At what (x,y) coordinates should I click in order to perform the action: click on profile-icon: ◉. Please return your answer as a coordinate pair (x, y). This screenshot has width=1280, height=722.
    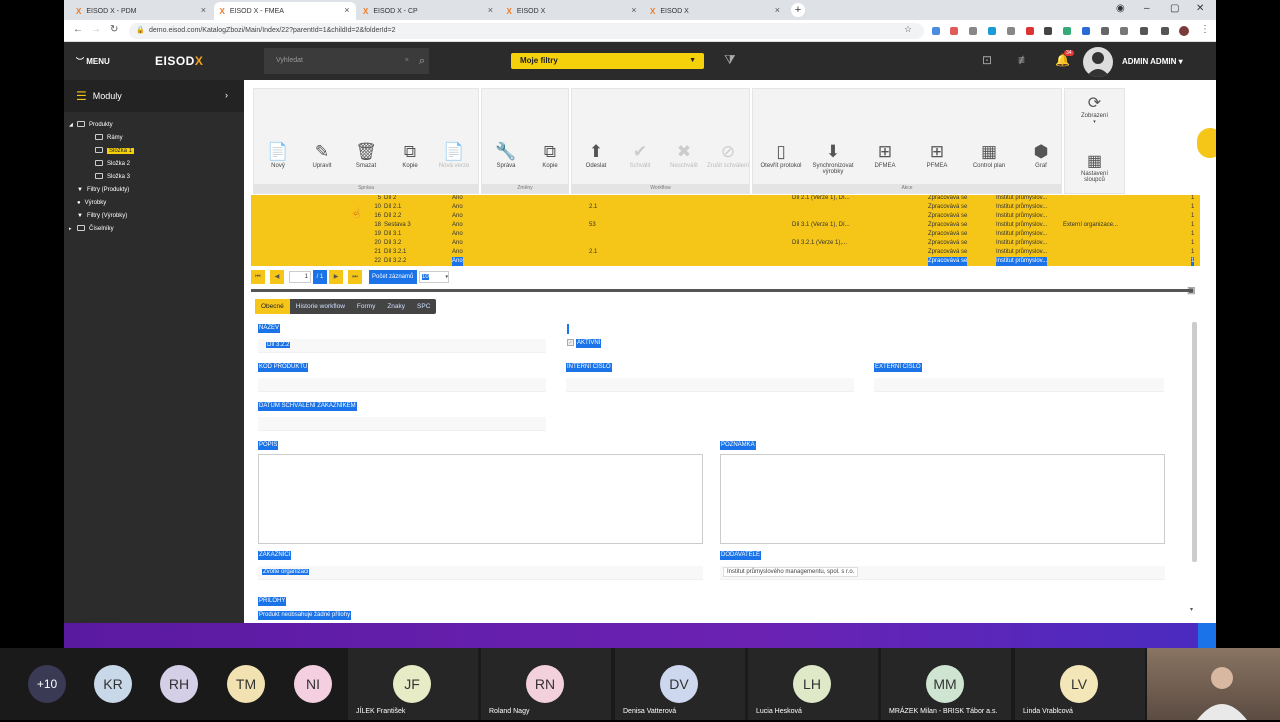
    Looking at the image, I should click on (1120, 8).